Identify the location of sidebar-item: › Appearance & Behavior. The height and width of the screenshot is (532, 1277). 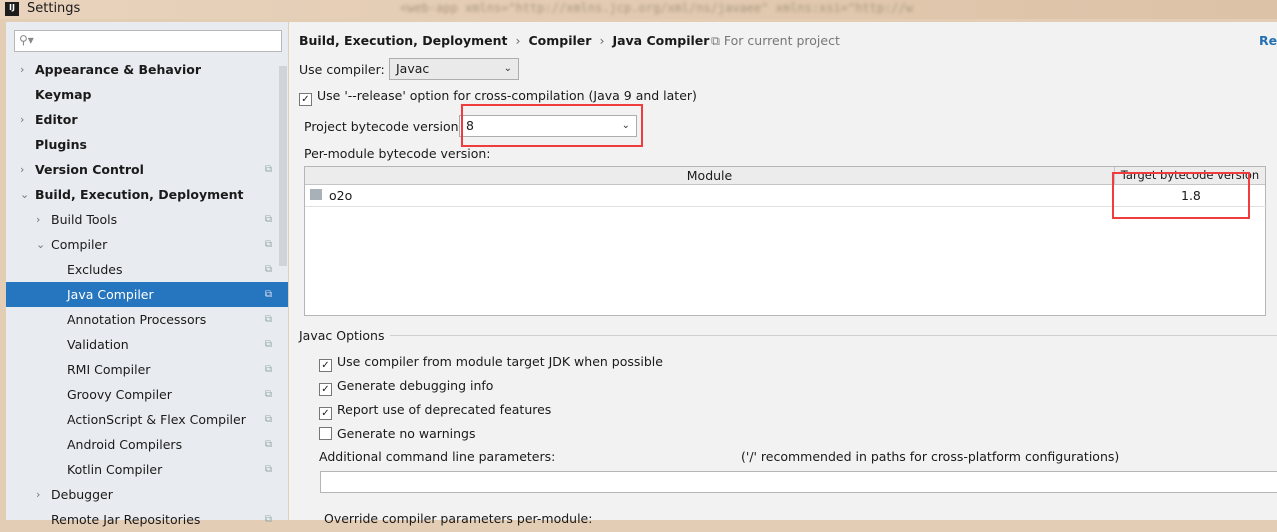
(147, 69).